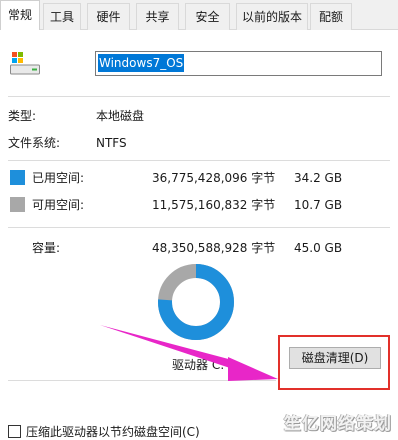 The width and height of the screenshot is (398, 440). I want to click on disk-cleanup-button: 磁盘清理(D), so click(335, 358).